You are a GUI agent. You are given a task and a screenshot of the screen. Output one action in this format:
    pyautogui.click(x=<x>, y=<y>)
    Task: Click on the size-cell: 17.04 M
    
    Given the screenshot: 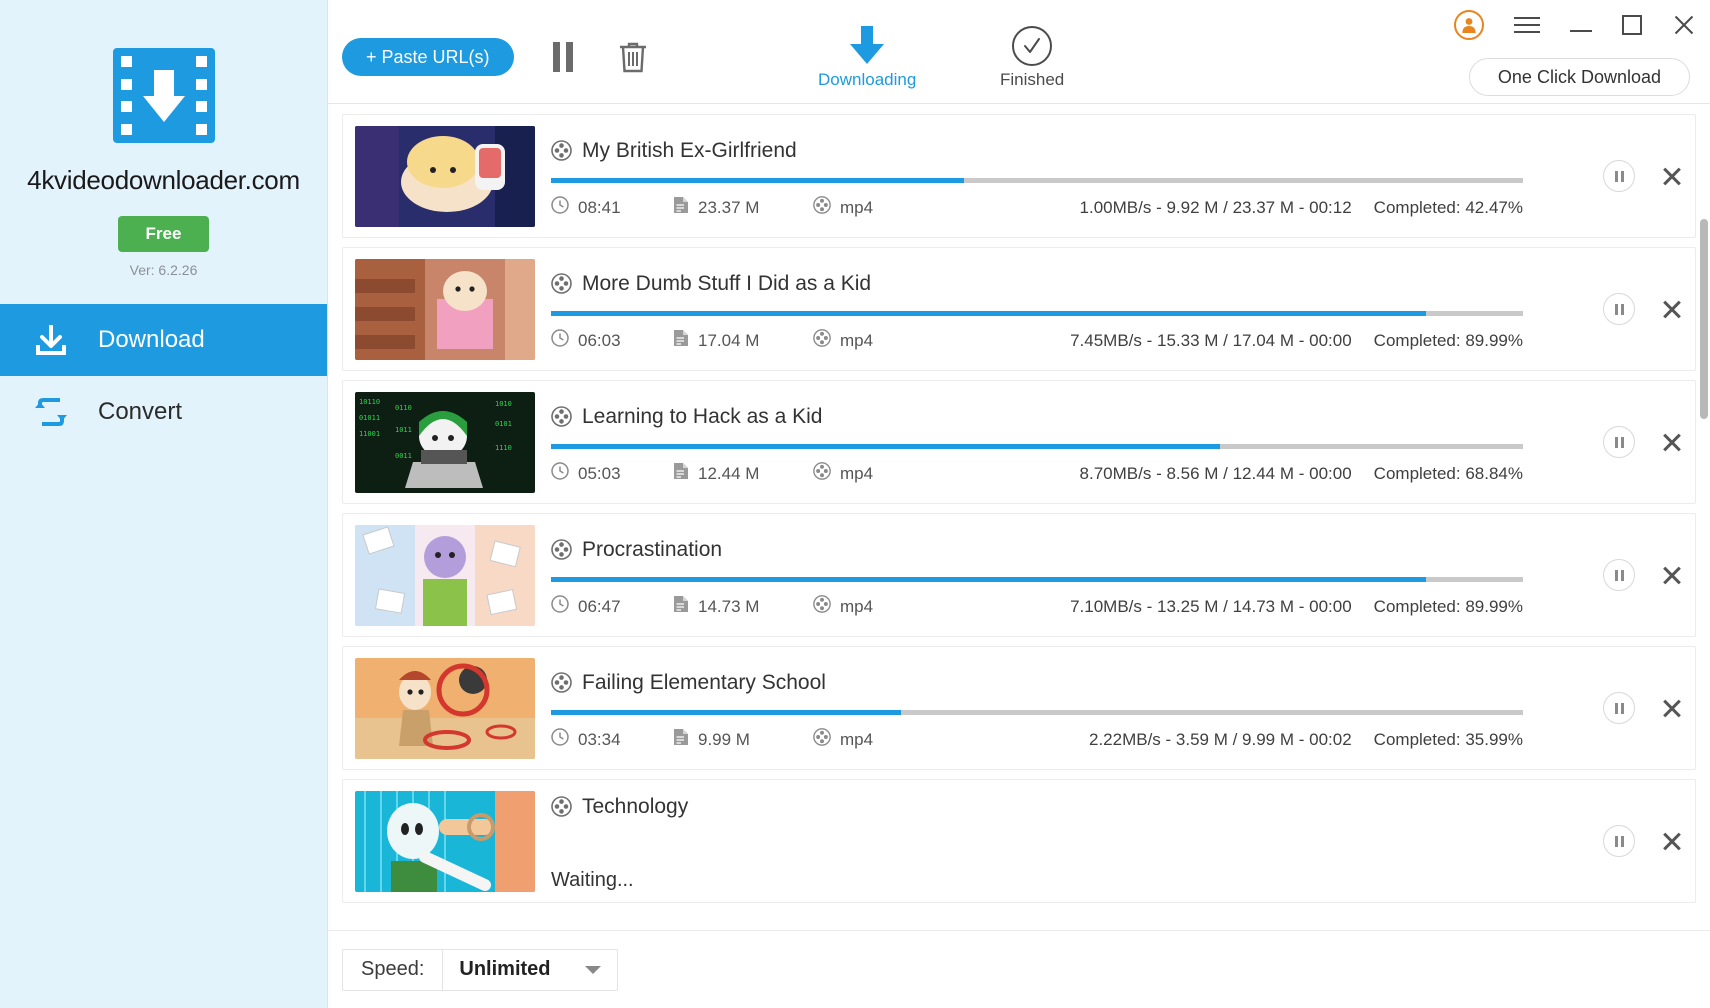 What is the action you would take?
    pyautogui.click(x=743, y=340)
    